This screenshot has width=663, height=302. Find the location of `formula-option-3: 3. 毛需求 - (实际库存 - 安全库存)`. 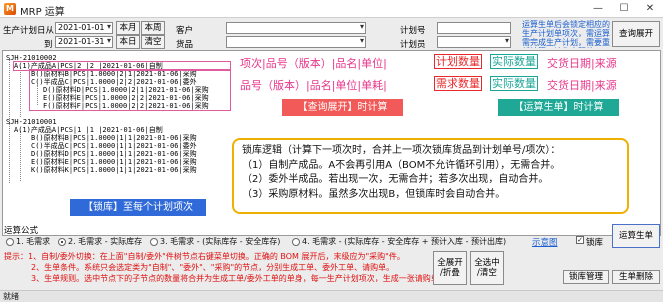

formula-option-3: 3. 毛需求 - (实际库存 - 安全库存) is located at coordinates (215, 241).